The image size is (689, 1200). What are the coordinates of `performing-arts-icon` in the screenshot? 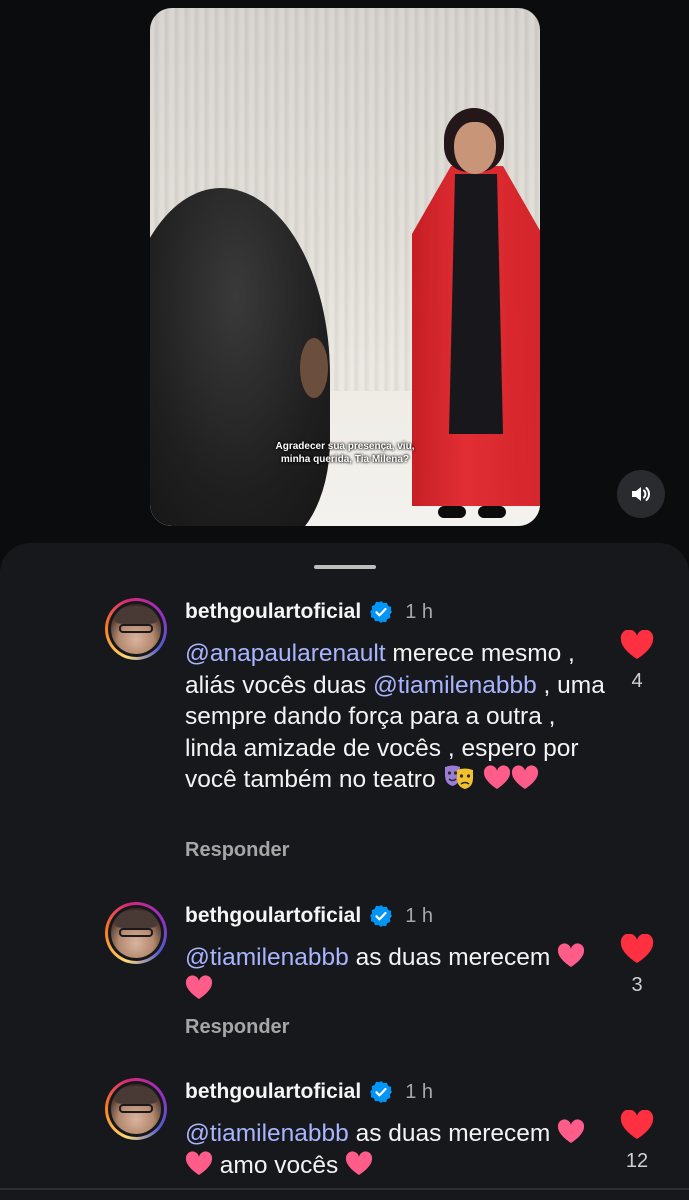 It's located at (459, 777).